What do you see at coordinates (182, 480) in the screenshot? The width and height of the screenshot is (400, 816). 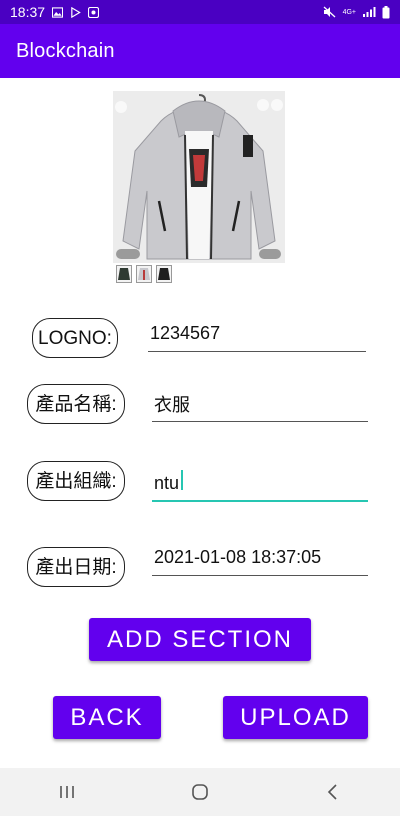 I see `text-caret` at bounding box center [182, 480].